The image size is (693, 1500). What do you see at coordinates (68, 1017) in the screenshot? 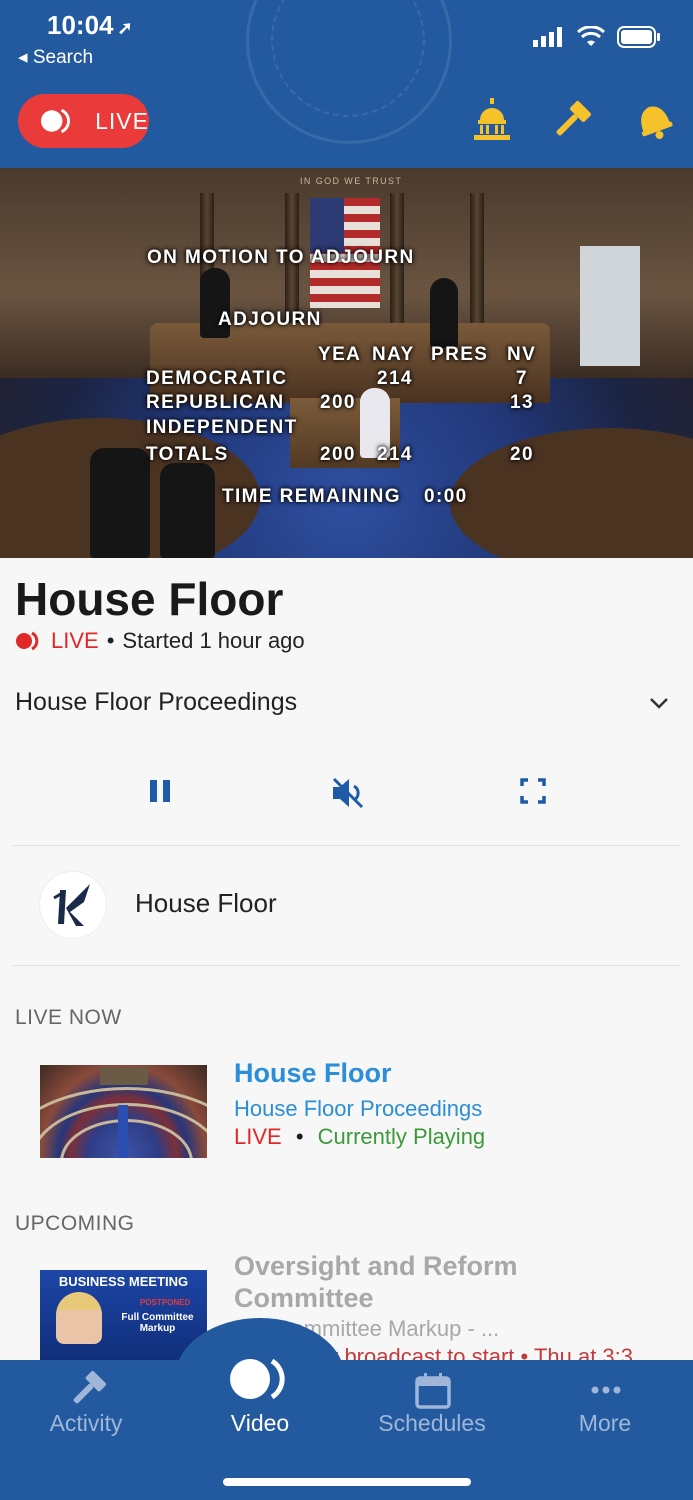
I see `live-now-heading: LIVE NOW` at bounding box center [68, 1017].